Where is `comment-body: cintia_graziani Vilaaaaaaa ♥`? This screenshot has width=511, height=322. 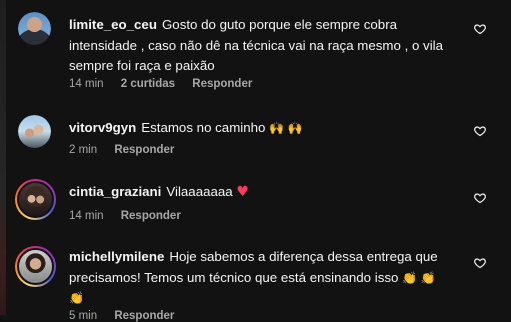
comment-body: cintia_graziani Vilaaaaaaa ♥ is located at coordinates (261, 192).